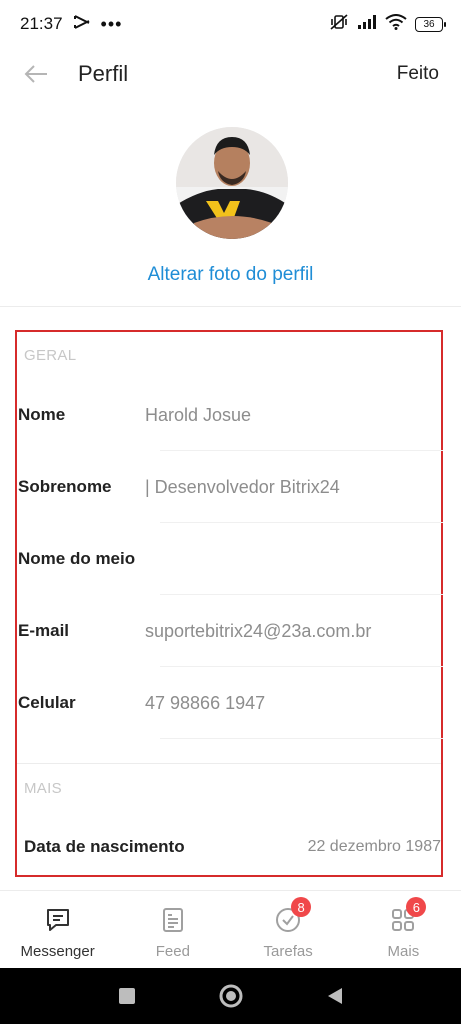  I want to click on status-time: 21:37, so click(41, 23).